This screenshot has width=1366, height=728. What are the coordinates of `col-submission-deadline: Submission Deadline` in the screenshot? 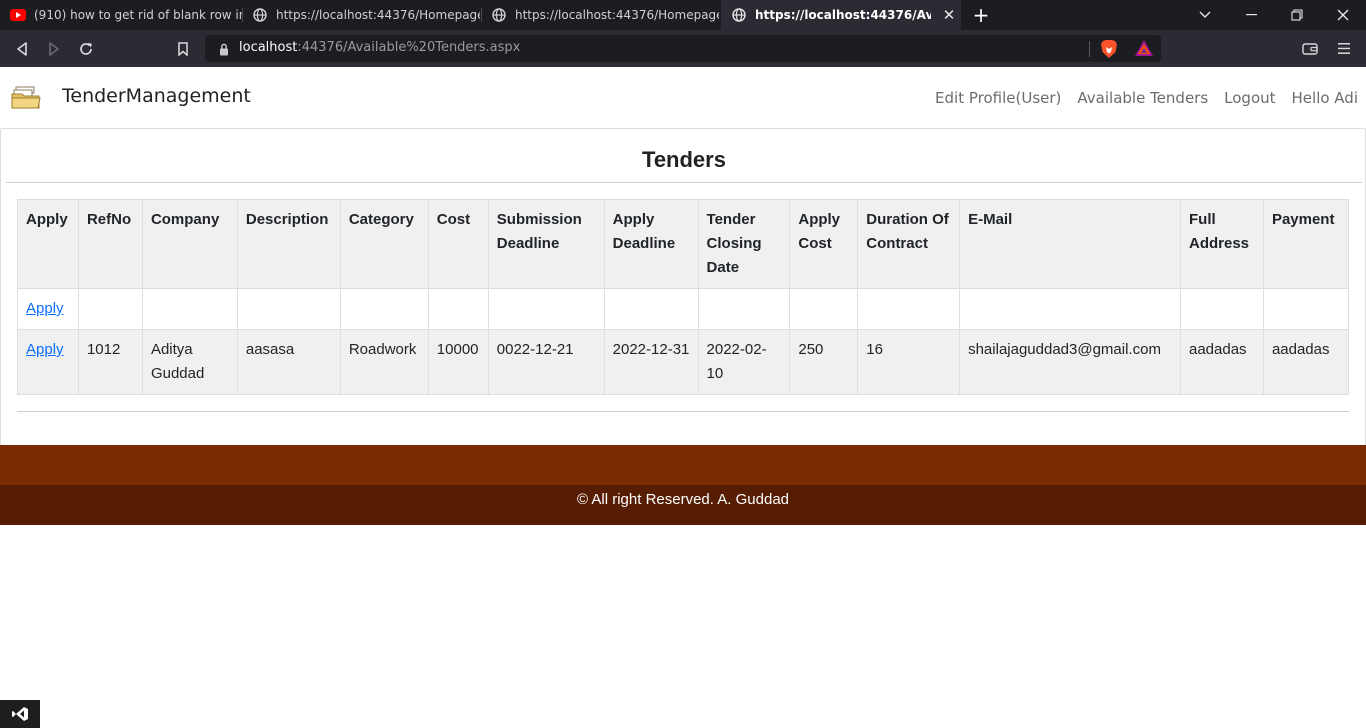 It's located at (546, 244).